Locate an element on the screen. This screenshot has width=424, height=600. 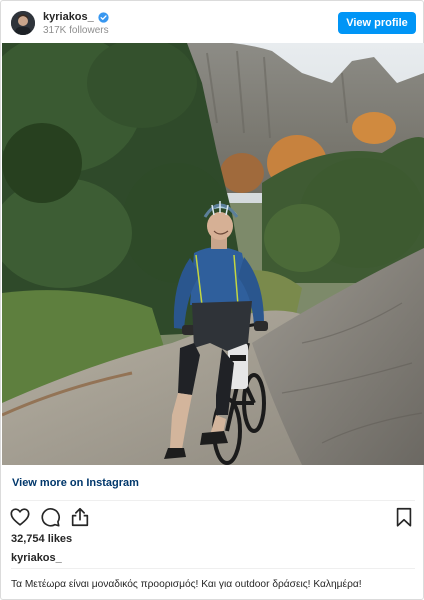
verified-badge-icon is located at coordinates (103, 17).